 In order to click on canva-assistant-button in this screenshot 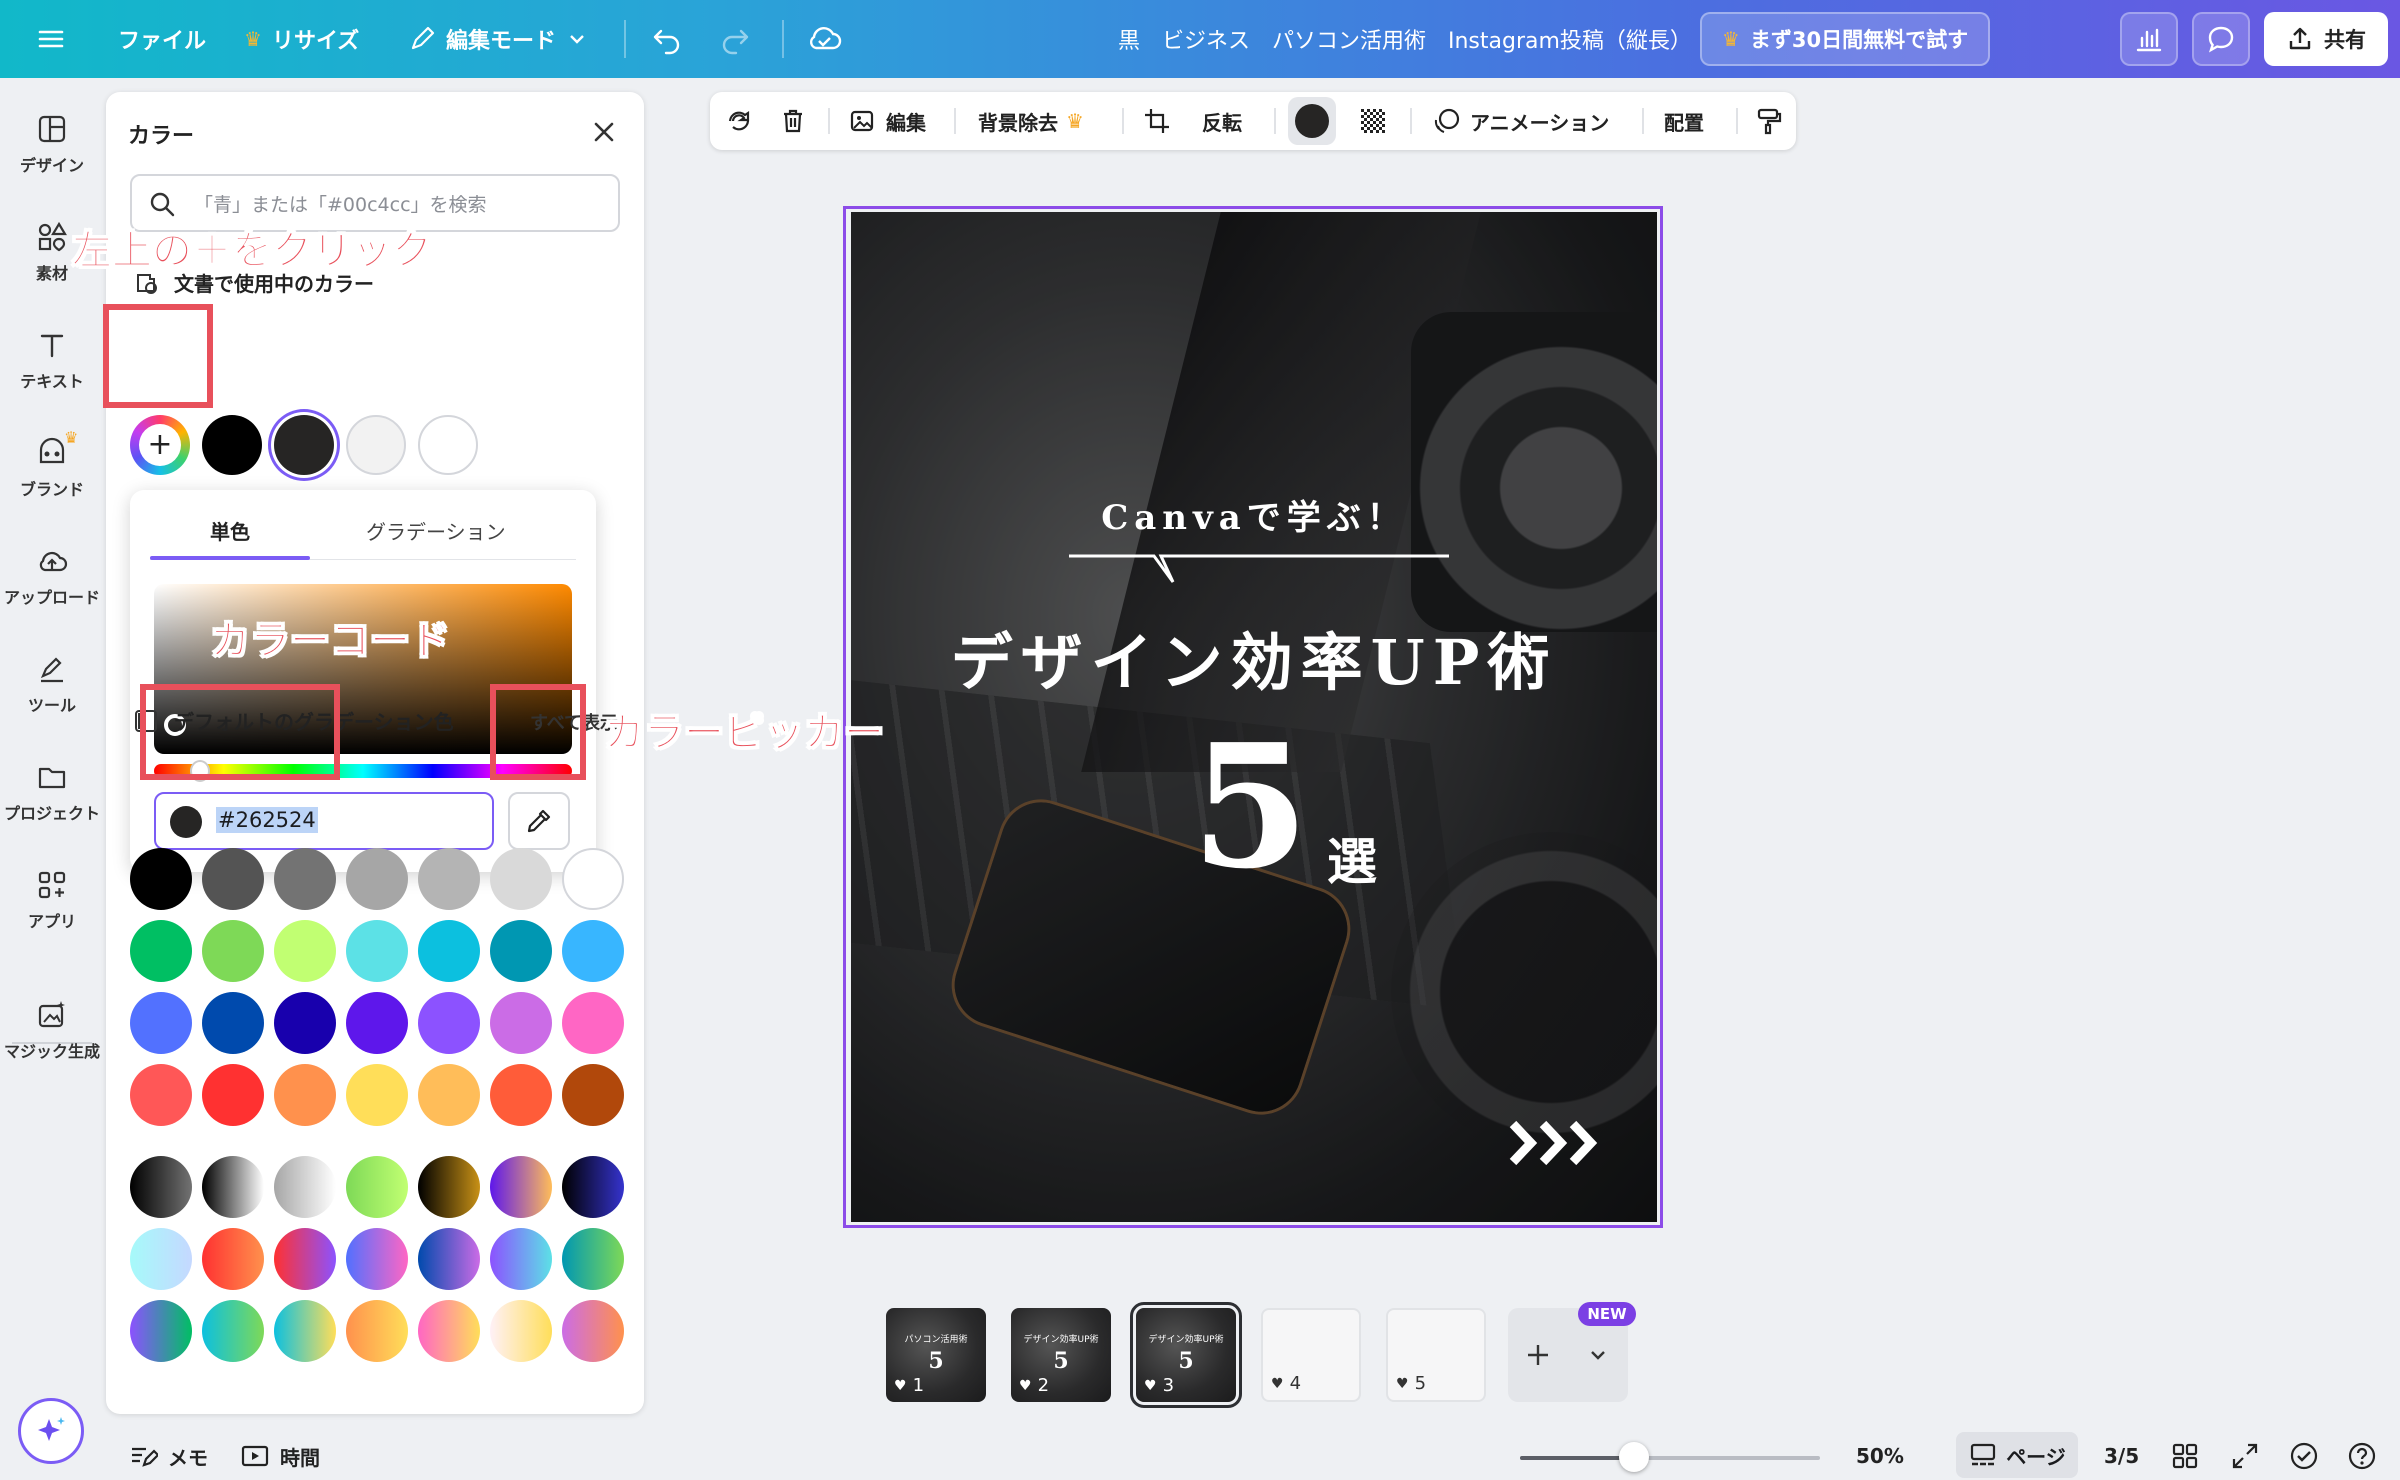, I will do `click(51, 1431)`.